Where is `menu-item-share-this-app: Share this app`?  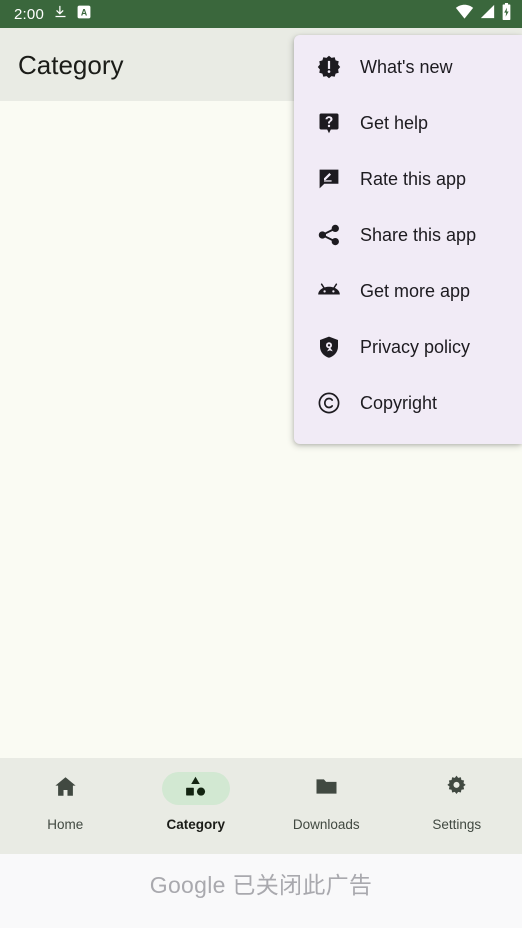 menu-item-share-this-app: Share this app is located at coordinates (408, 235).